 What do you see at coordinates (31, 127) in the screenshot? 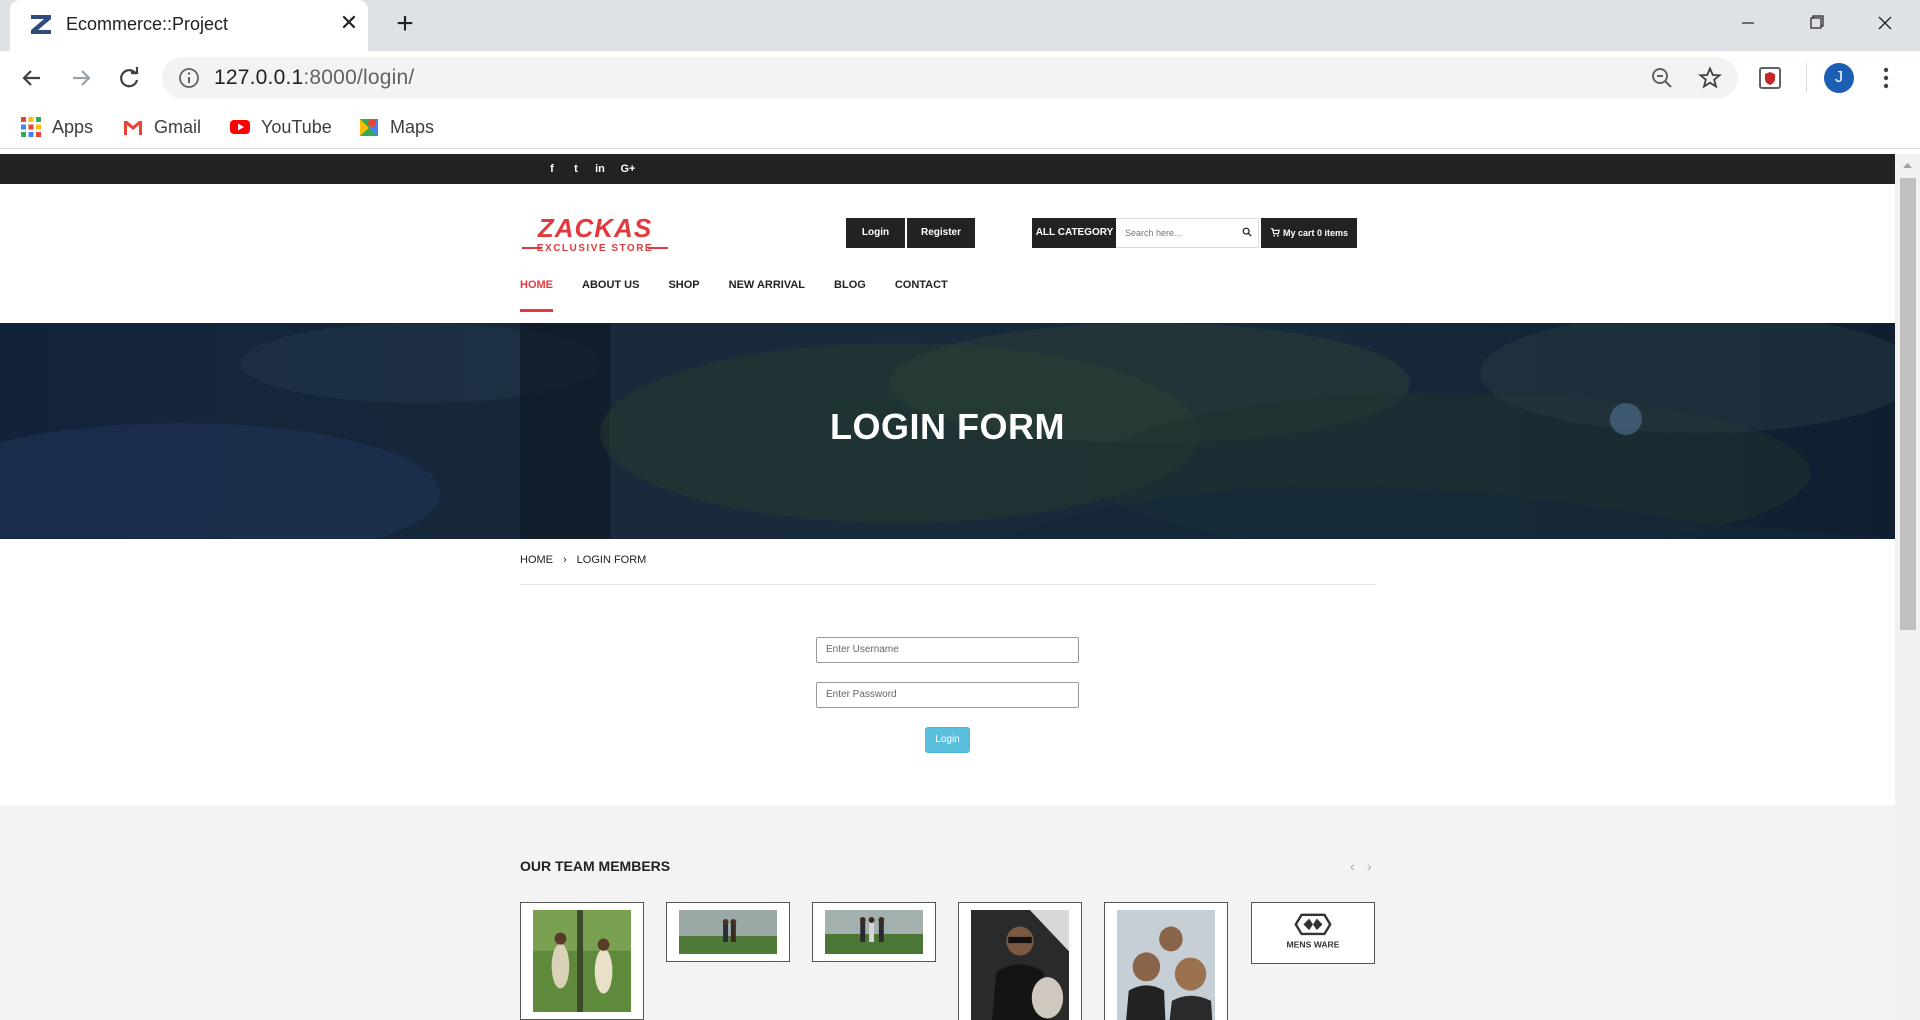
I see `apps-grid-icon` at bounding box center [31, 127].